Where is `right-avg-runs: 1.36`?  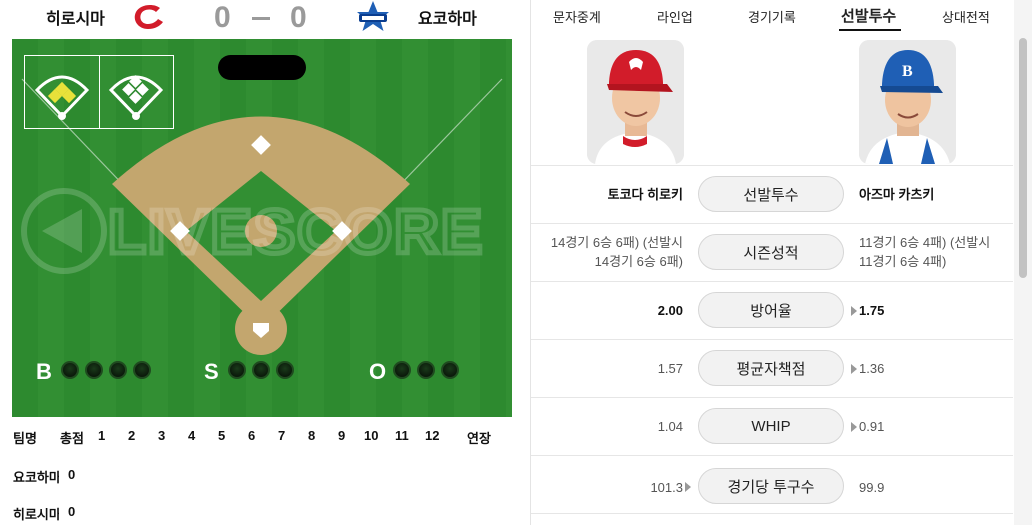 right-avg-runs: 1.36 is located at coordinates (872, 368).